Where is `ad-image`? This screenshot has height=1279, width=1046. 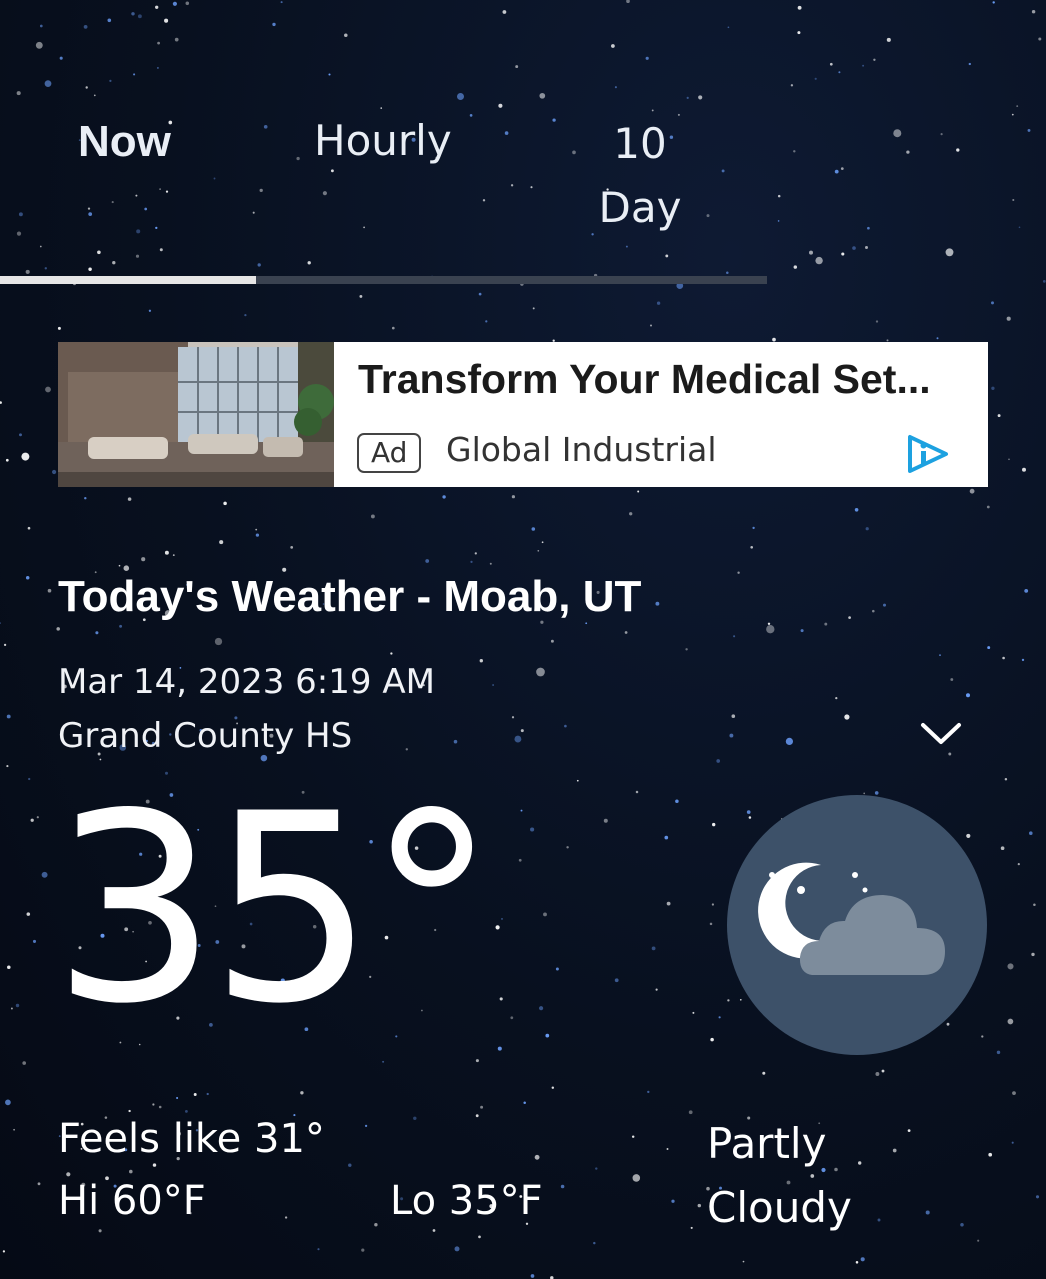
ad-image is located at coordinates (196, 414).